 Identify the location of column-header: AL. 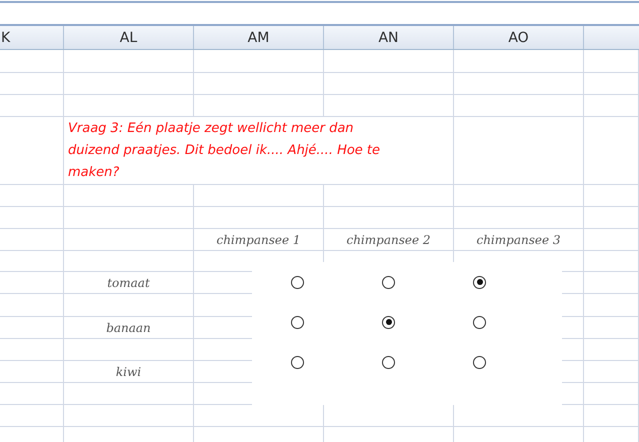
(129, 37).